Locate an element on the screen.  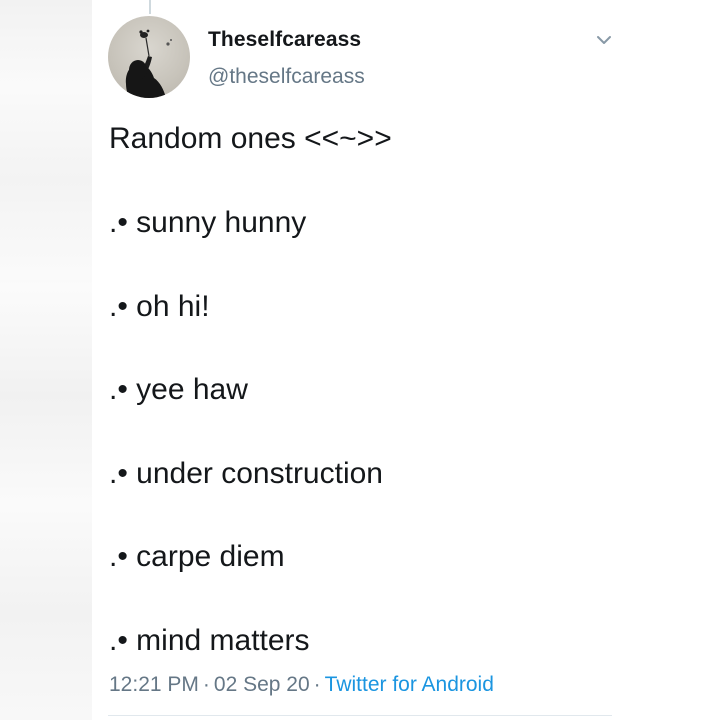
tweet-title-line: Random ones <<~>> is located at coordinates (250, 138).